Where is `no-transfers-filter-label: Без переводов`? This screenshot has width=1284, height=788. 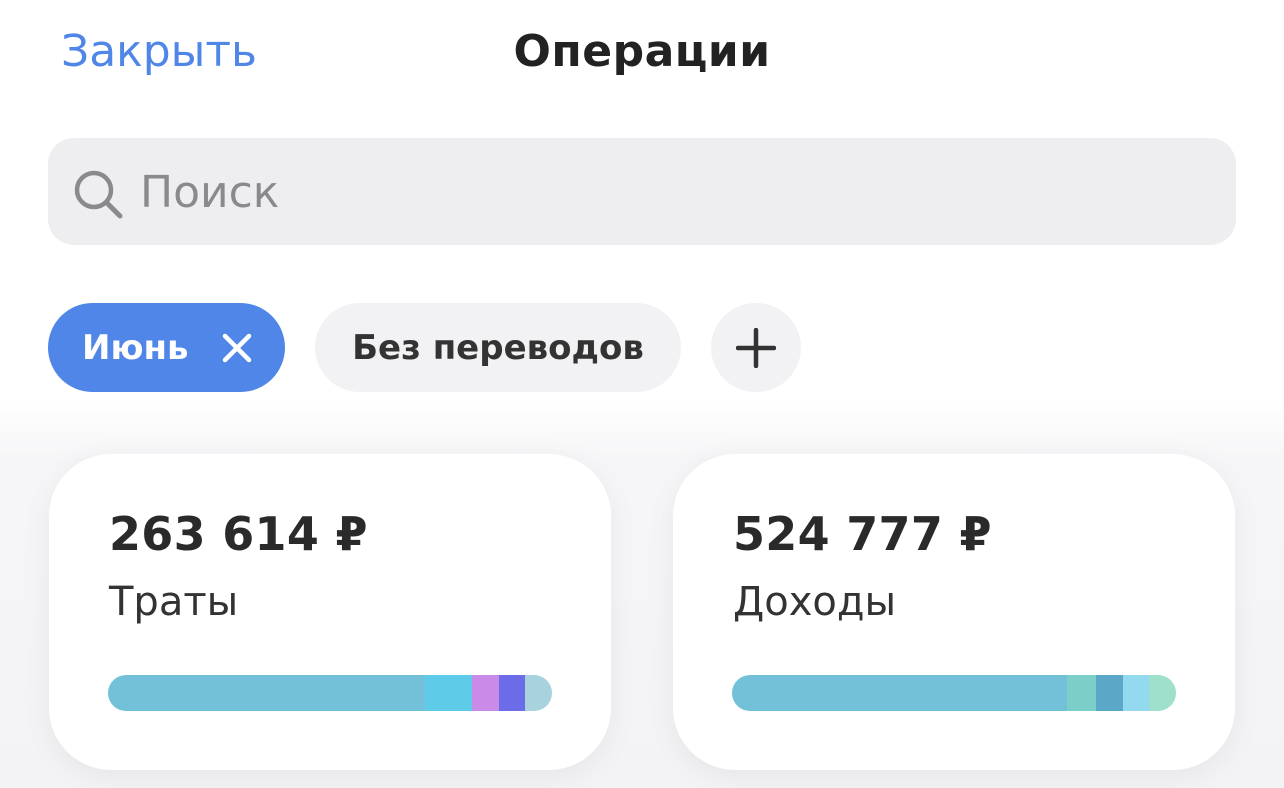 no-transfers-filter-label: Без переводов is located at coordinates (498, 347).